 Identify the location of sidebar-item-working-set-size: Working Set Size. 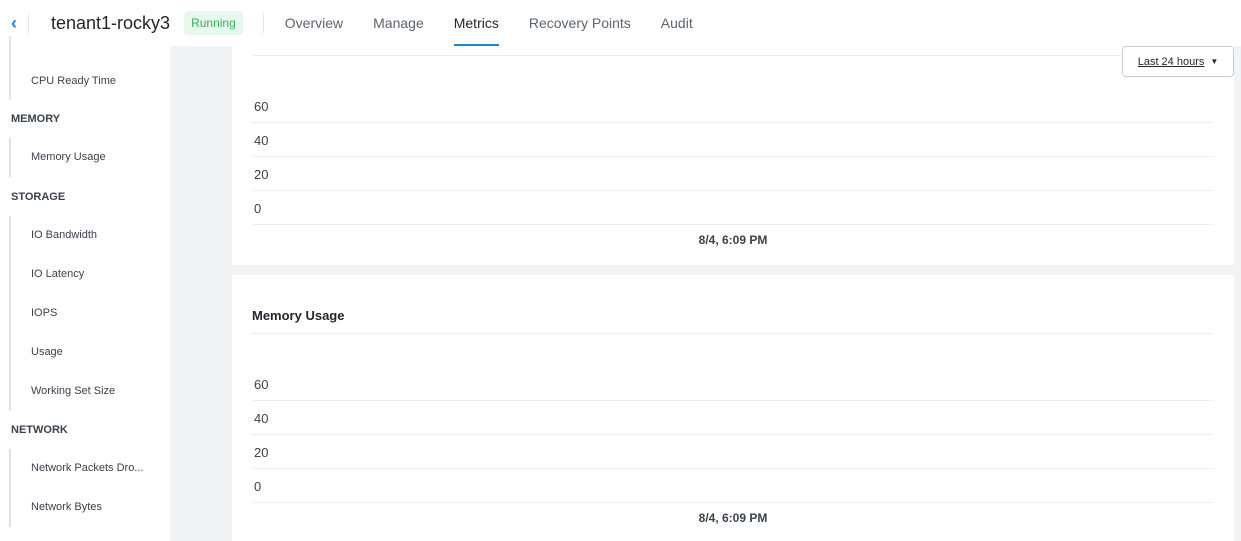
(63, 391).